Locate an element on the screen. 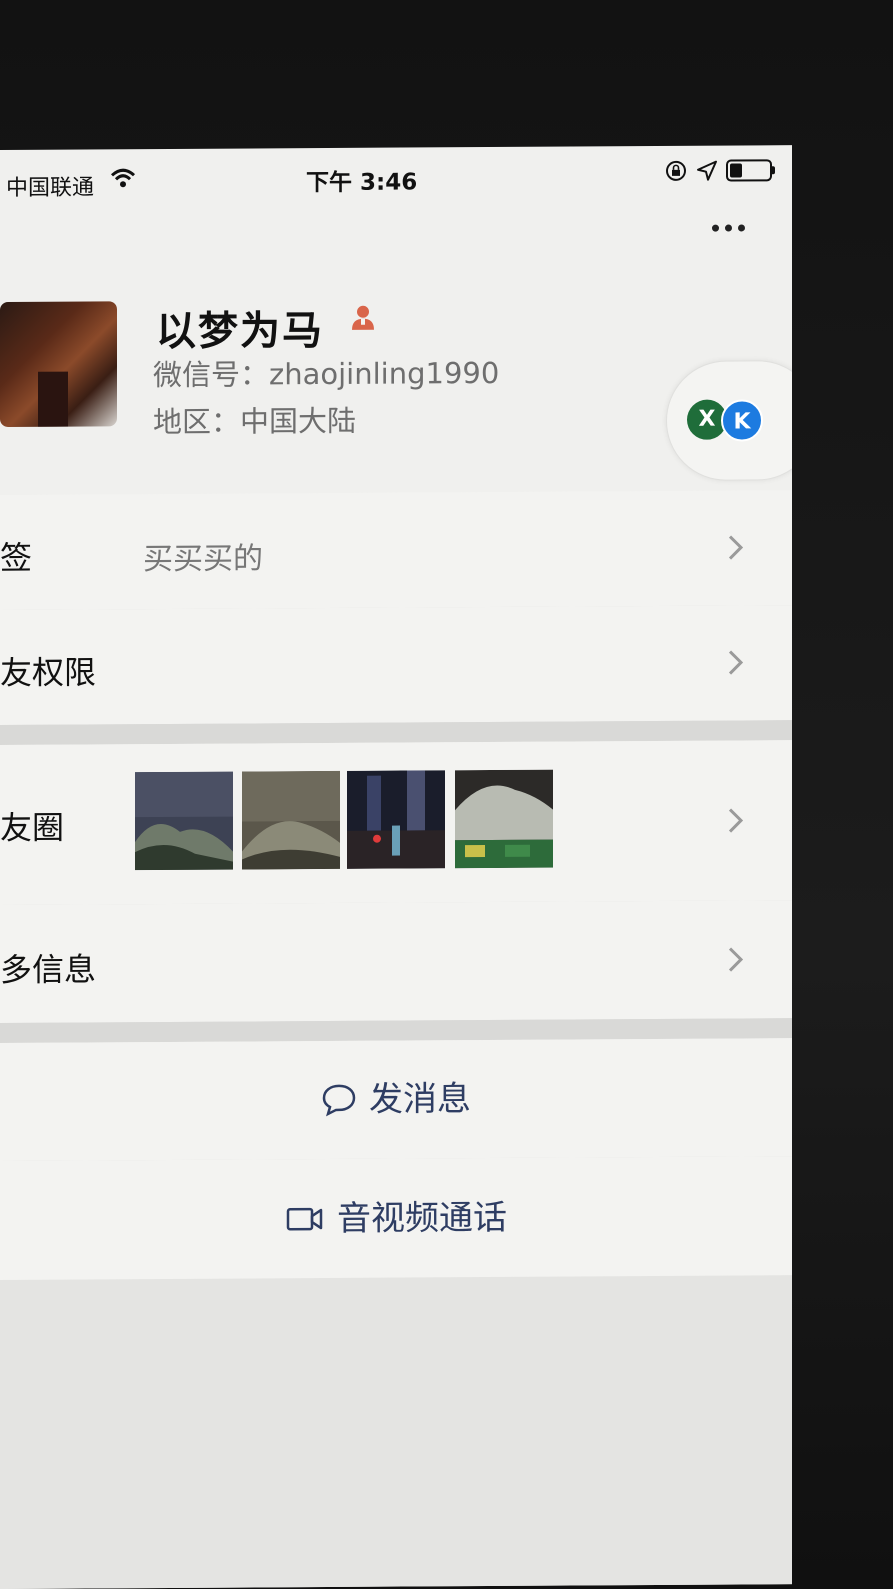 This screenshot has width=893, height=1589. video-call-button: 音视频通话 is located at coordinates (396, 1219).